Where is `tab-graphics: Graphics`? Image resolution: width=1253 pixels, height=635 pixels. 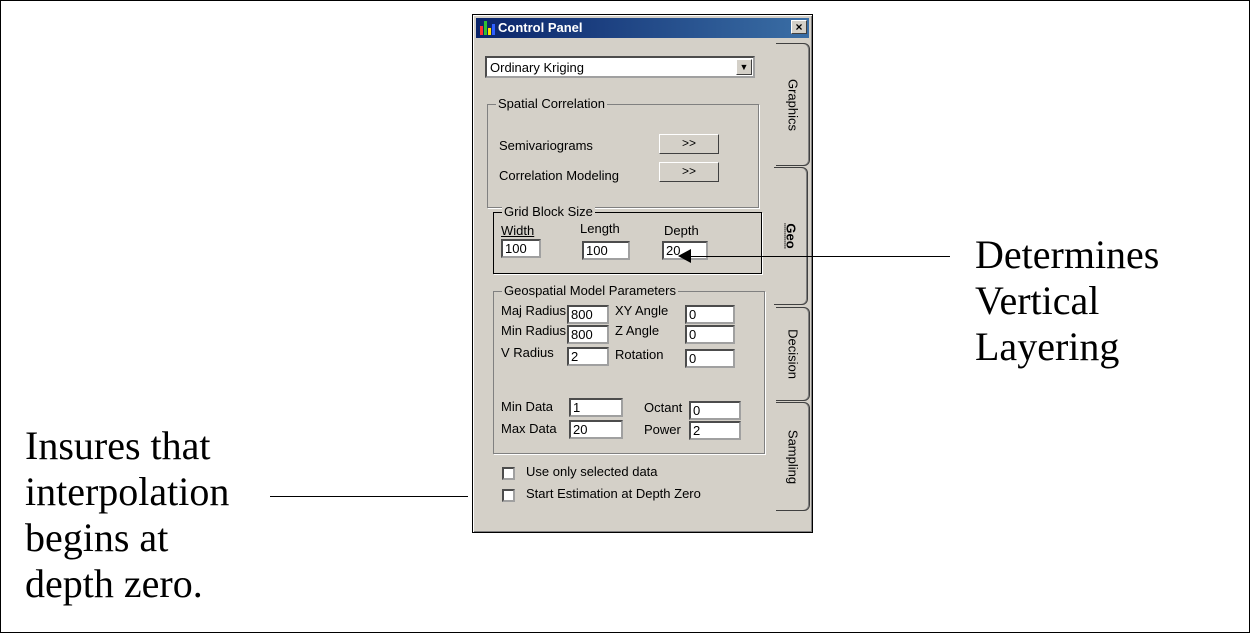 tab-graphics: Graphics is located at coordinates (793, 104).